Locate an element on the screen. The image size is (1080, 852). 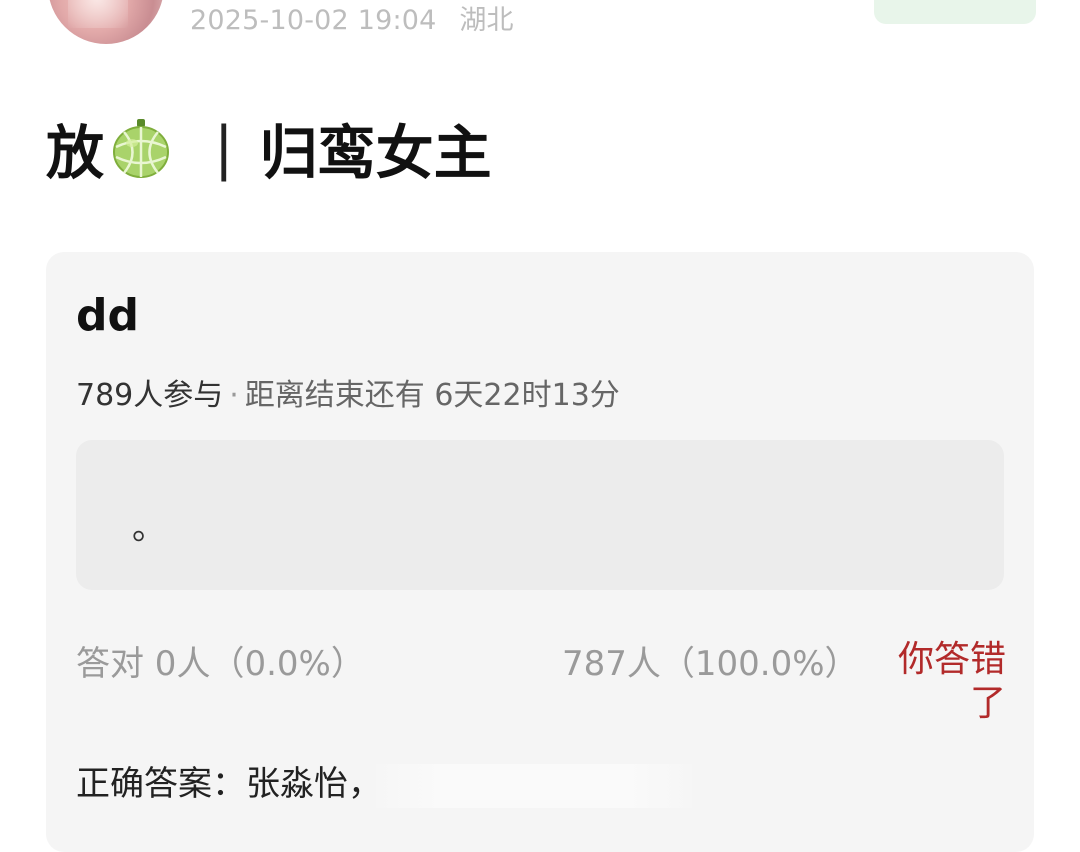
post-location: 湖北 is located at coordinates (486, 20).